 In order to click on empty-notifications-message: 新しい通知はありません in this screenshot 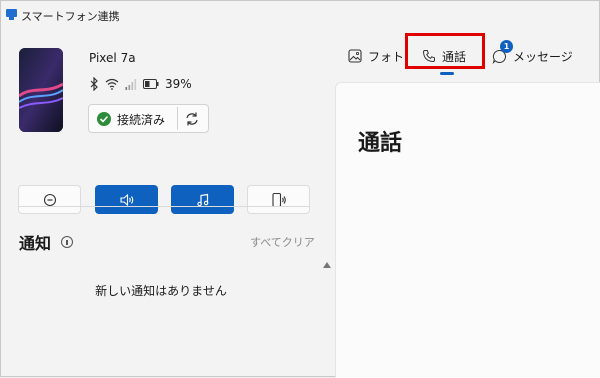, I will do `click(161, 291)`.